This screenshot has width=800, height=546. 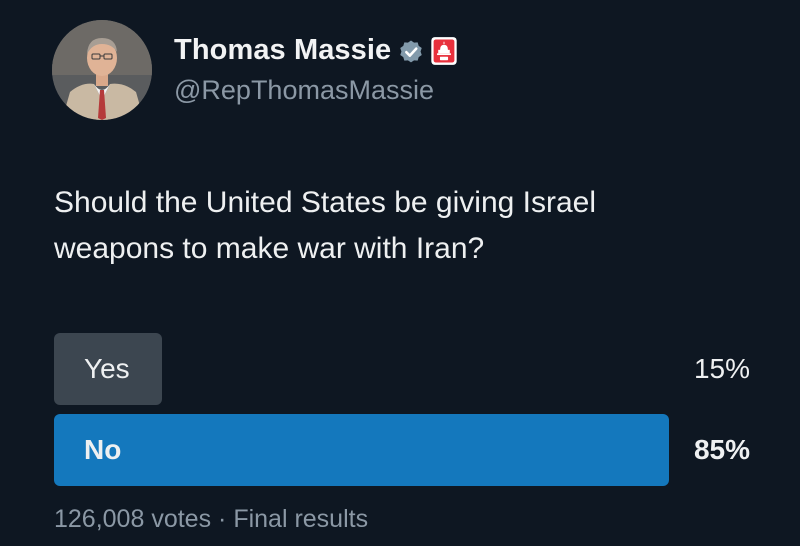 I want to click on poll-option-label: No, so click(x=103, y=449).